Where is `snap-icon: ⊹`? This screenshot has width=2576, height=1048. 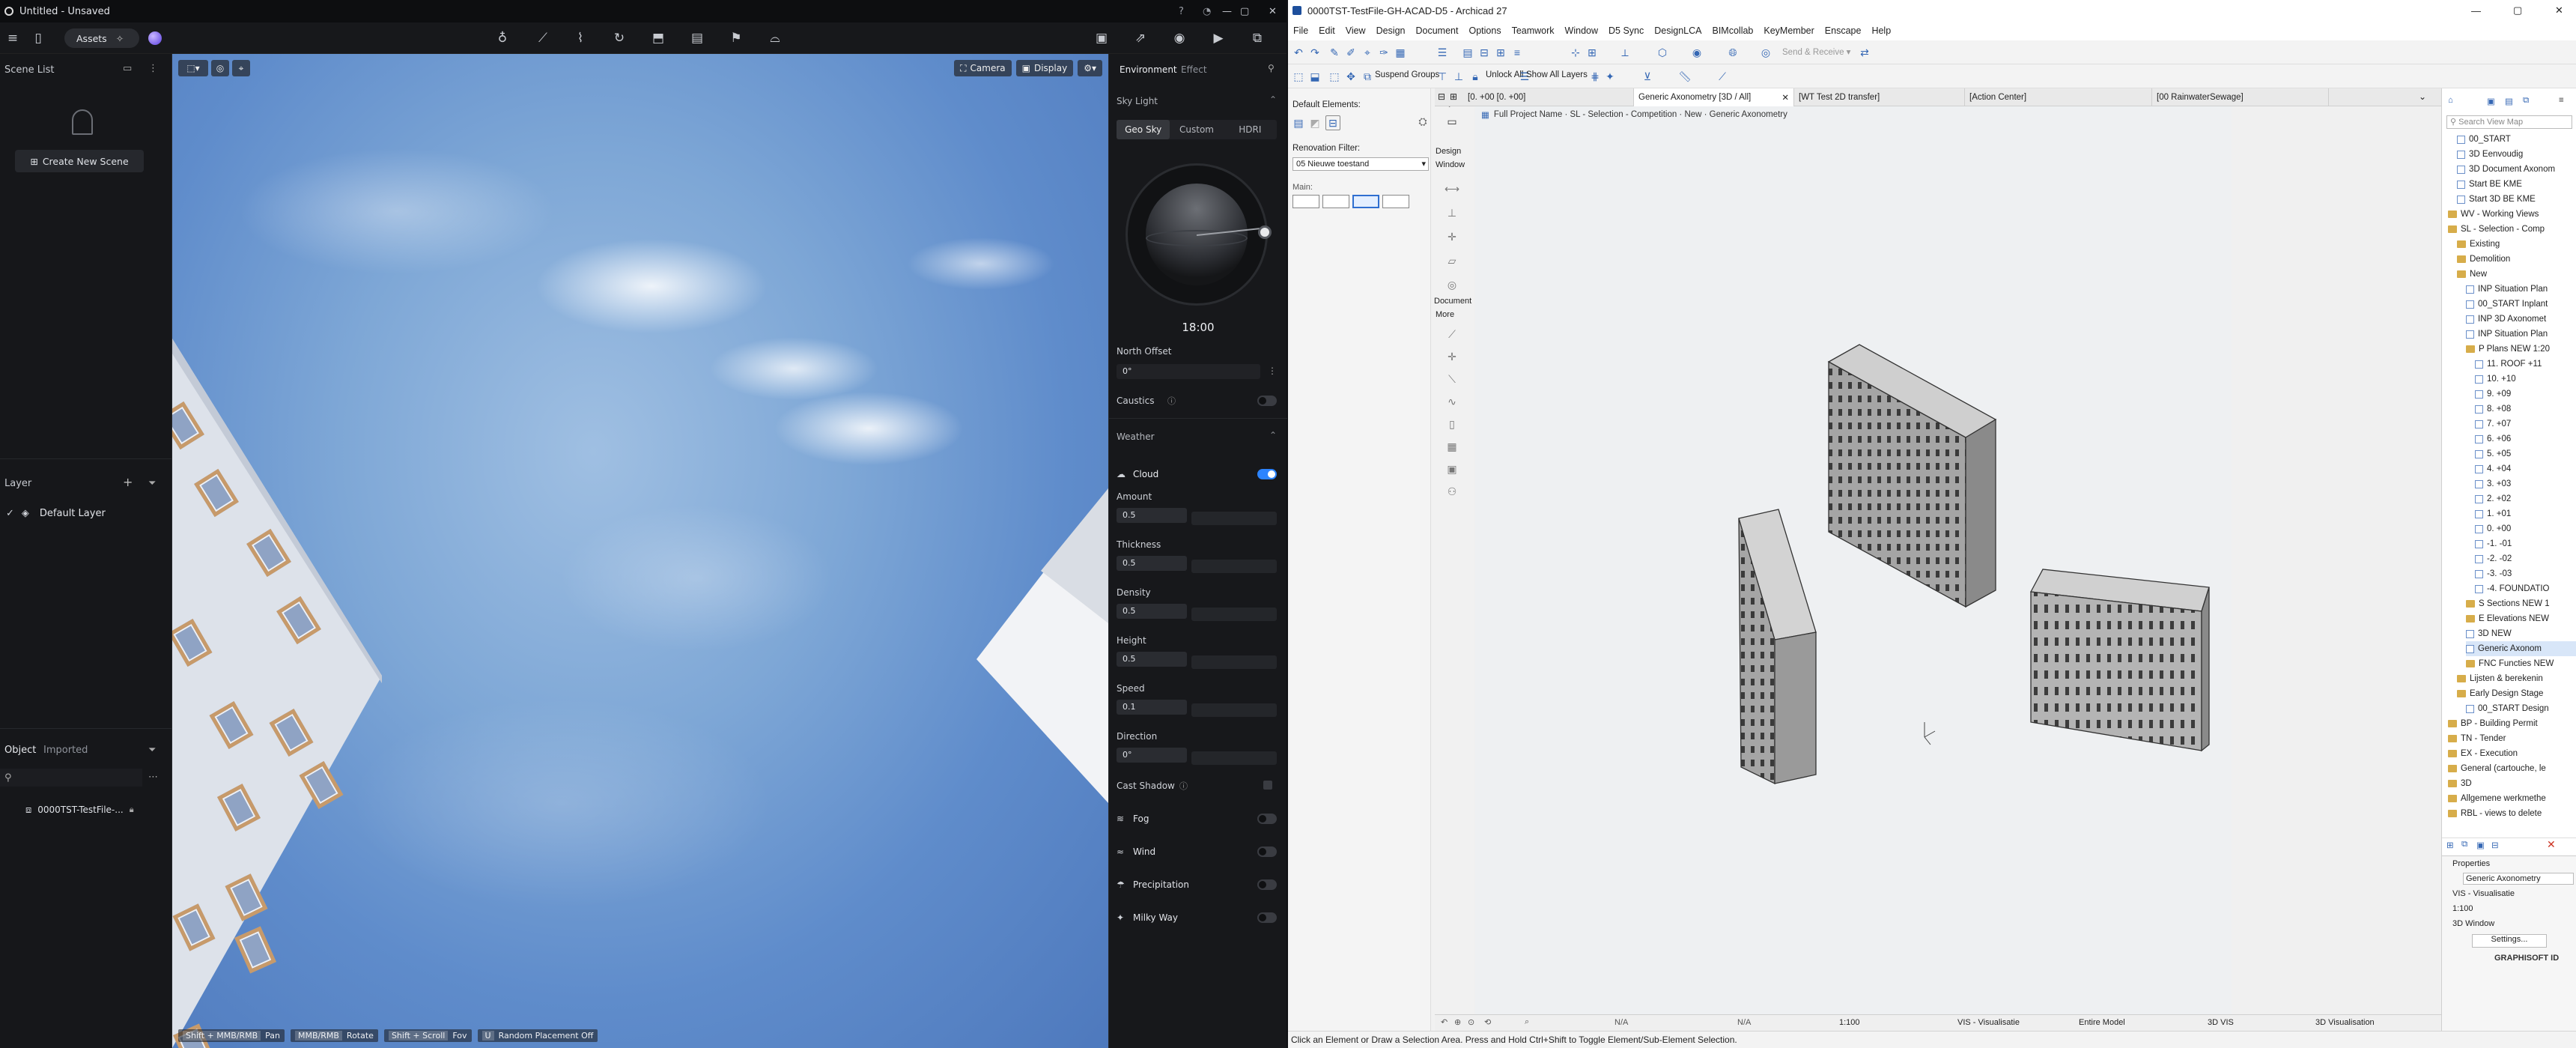
snap-icon: ⊹ is located at coordinates (1575, 52).